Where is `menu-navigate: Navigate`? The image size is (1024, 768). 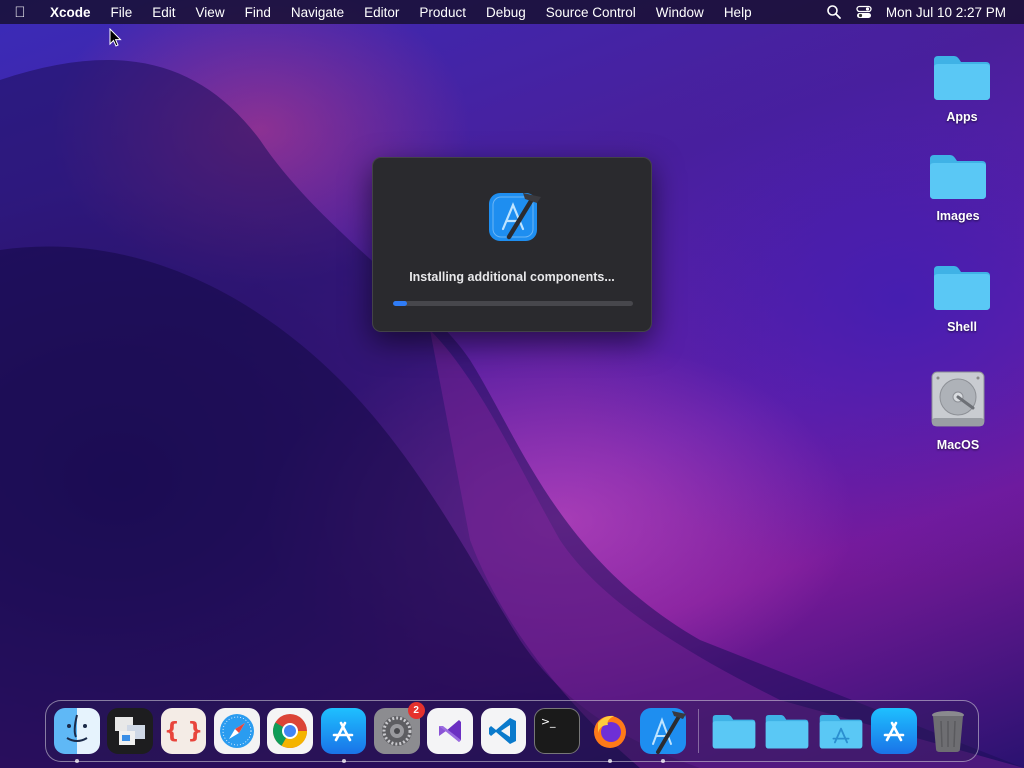 menu-navigate: Navigate is located at coordinates (317, 12).